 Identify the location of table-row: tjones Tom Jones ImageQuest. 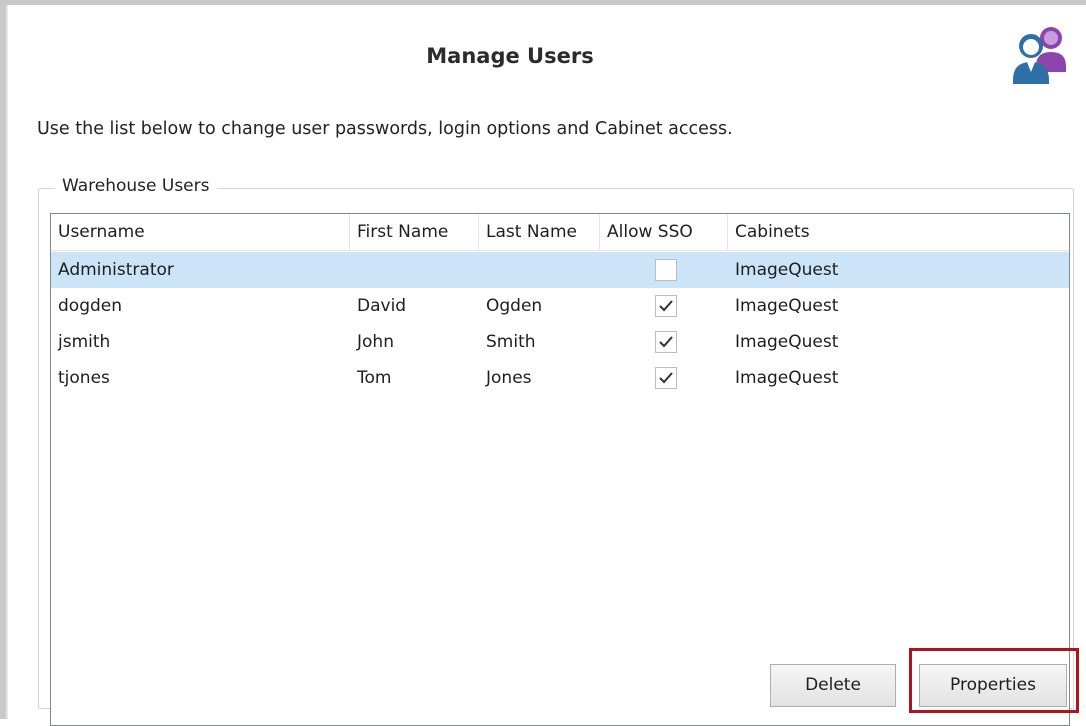
(560, 378).